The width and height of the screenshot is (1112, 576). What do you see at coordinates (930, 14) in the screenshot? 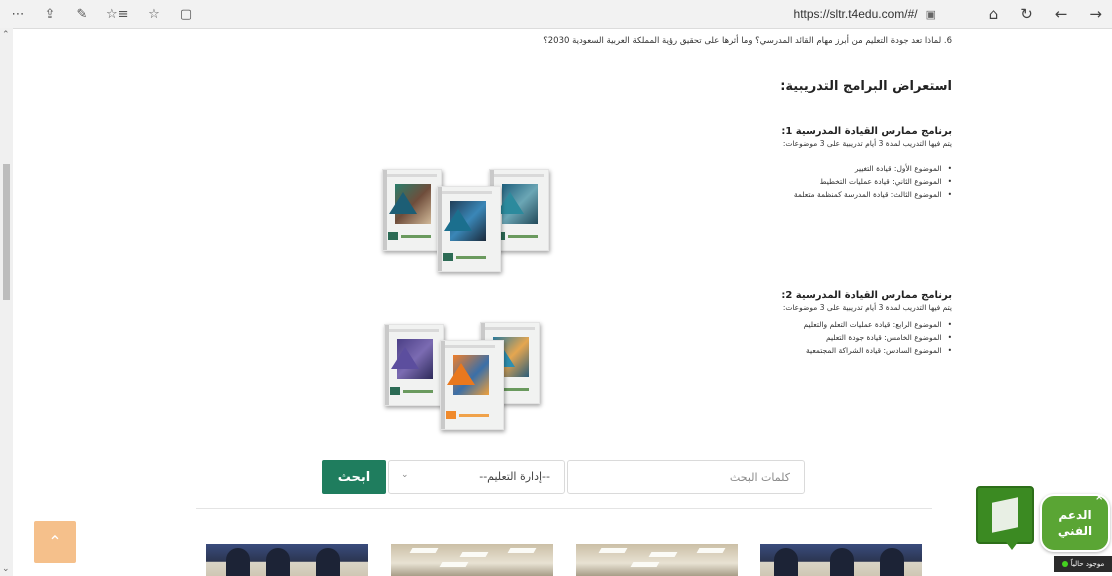
I see `lock-icon: ▣` at bounding box center [930, 14].